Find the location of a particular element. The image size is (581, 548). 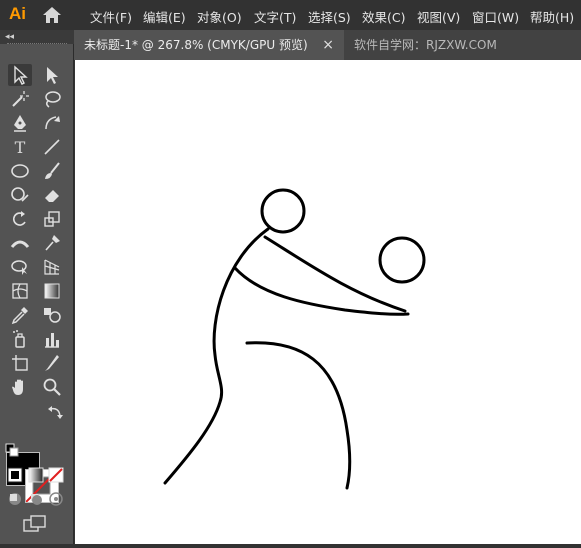

eraser-tool-icon is located at coordinates (52, 195).